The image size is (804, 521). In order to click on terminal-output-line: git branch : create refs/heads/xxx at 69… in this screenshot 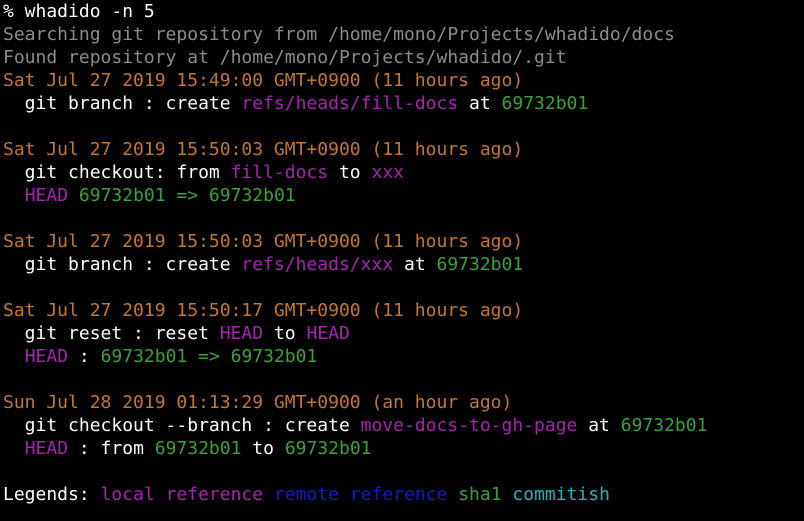, I will do `click(403, 264)`.